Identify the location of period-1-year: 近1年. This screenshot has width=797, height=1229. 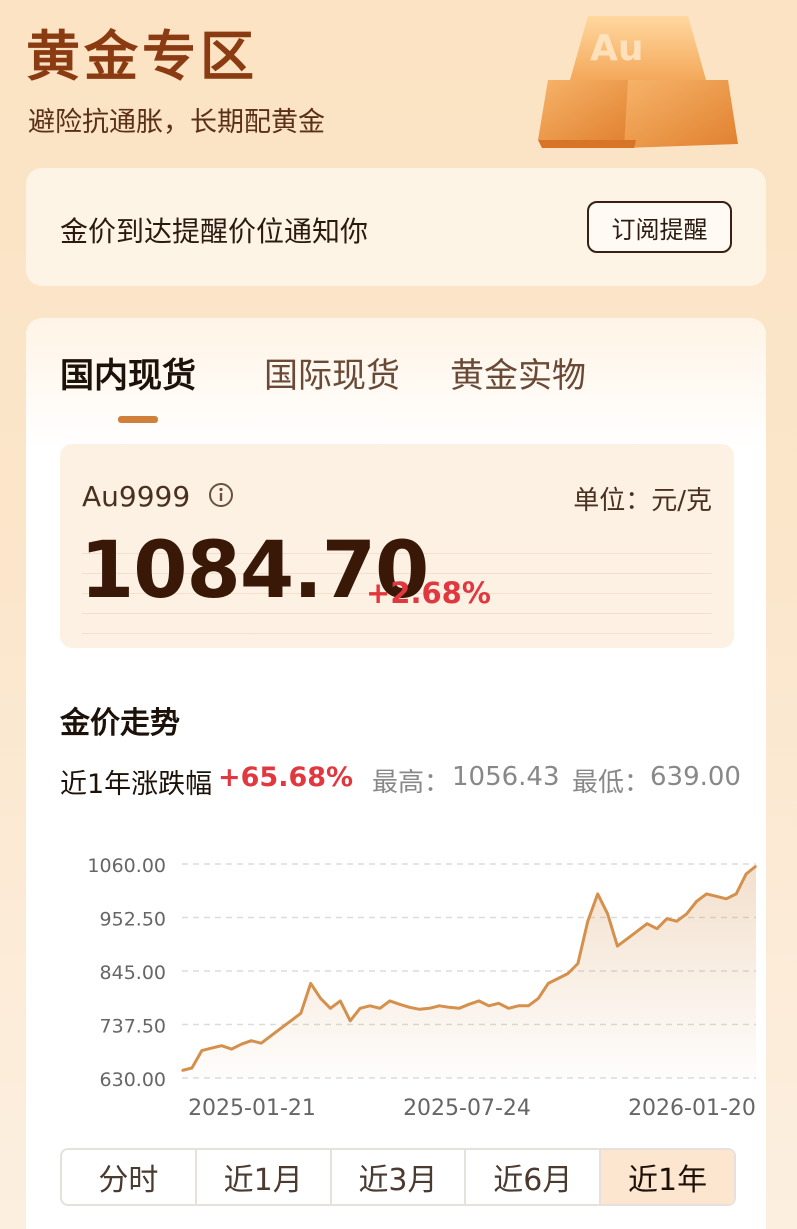
(667, 1177).